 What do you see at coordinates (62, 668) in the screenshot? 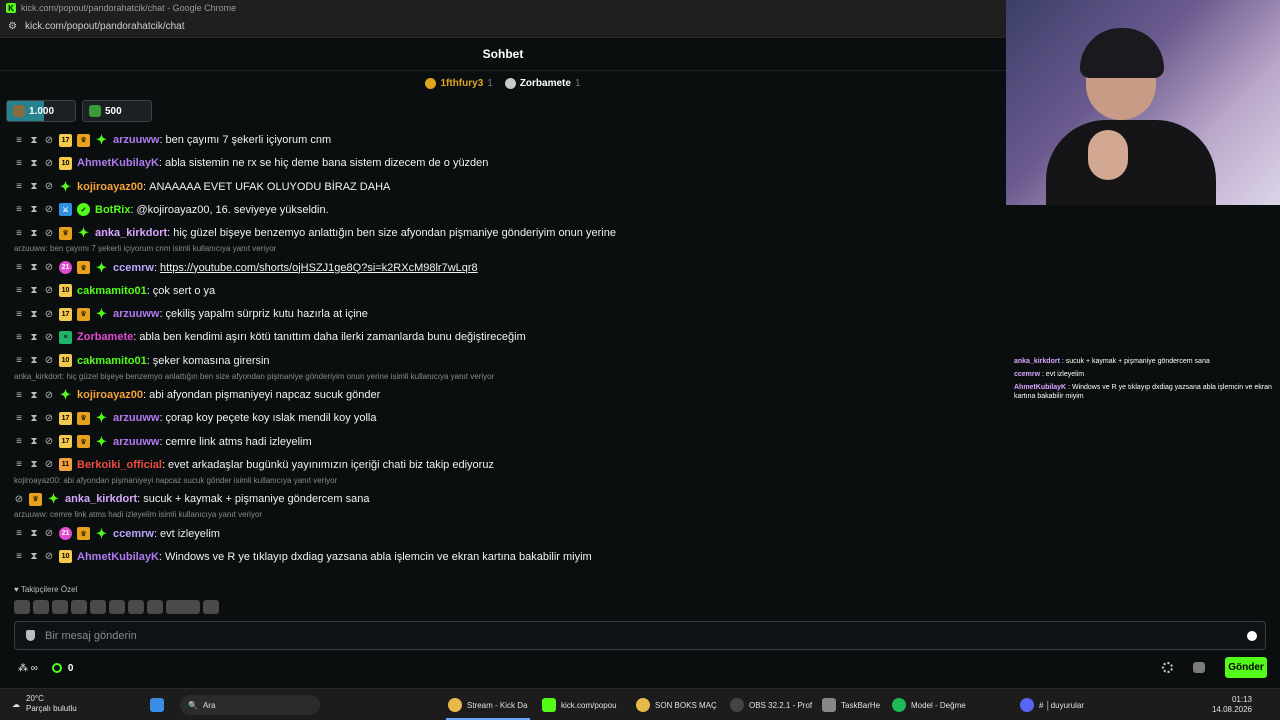
I see `channel-points: 0` at bounding box center [62, 668].